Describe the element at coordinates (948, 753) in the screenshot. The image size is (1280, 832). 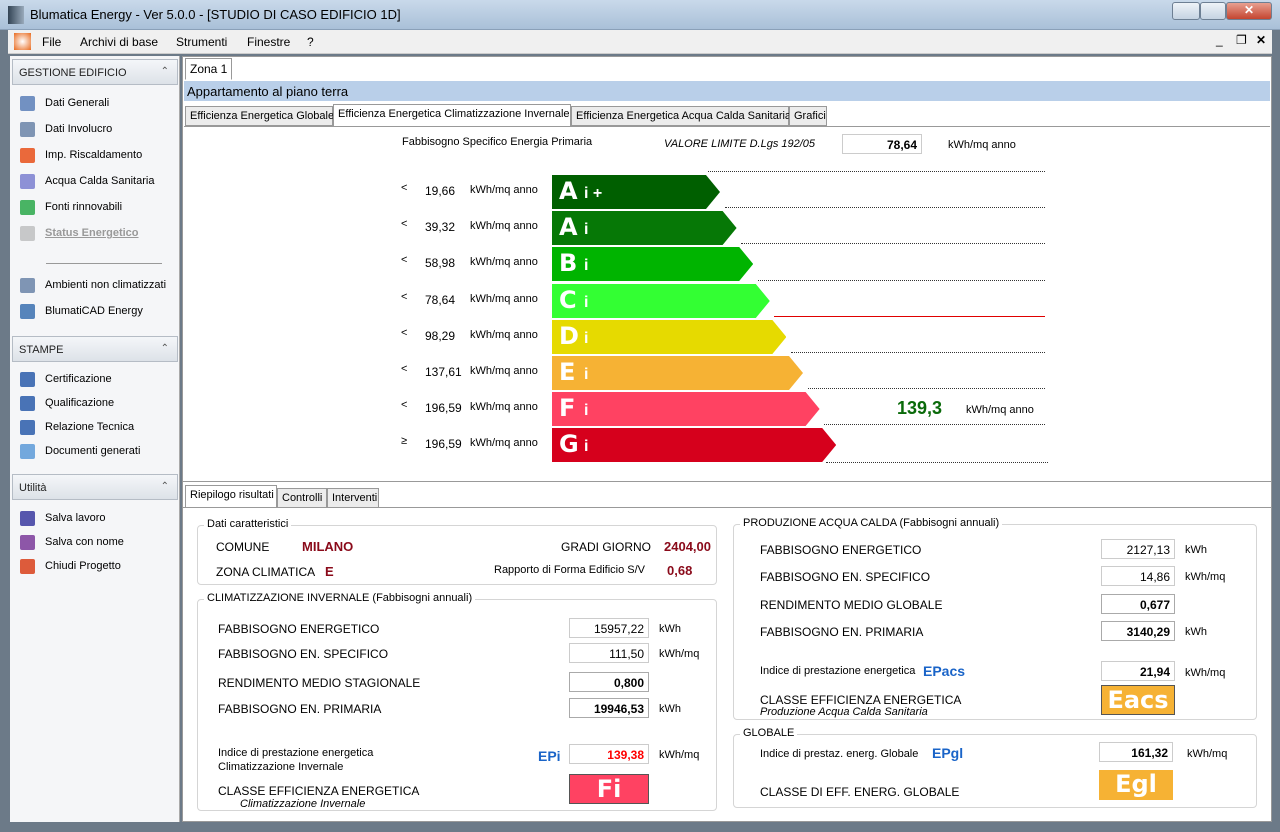
I see `ep-symbol: EPgl` at that location.